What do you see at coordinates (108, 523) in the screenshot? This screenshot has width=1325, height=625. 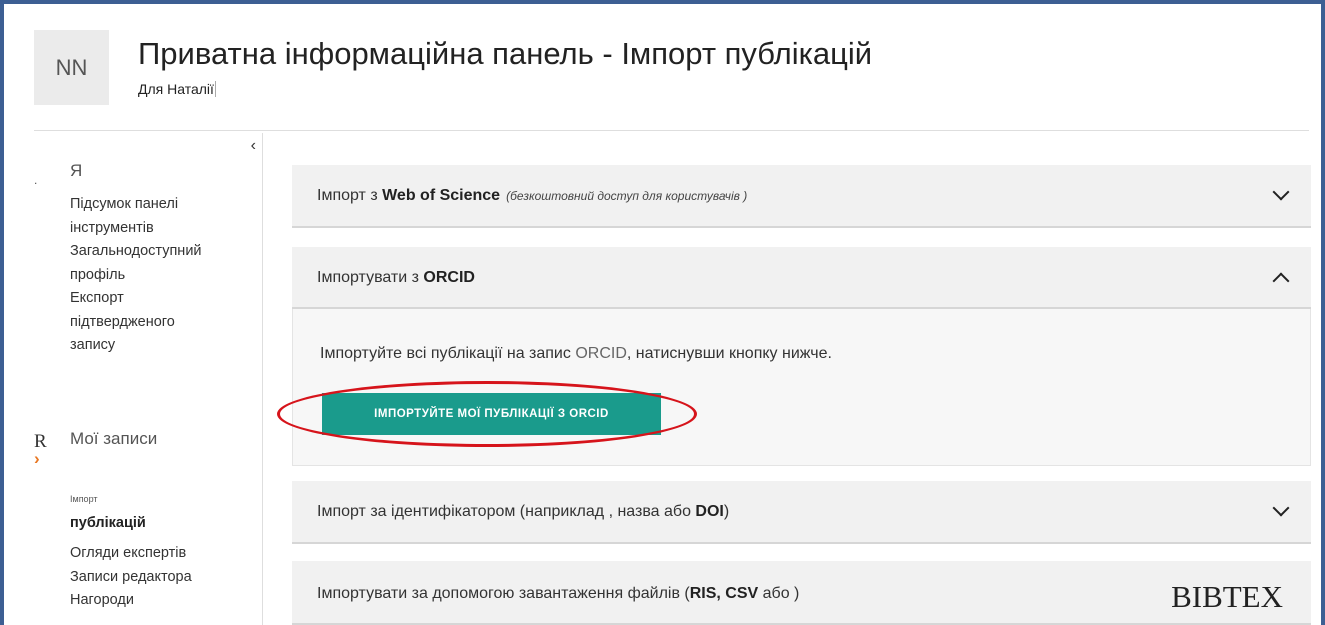 I see `sidebar-item-import-publications: публікацій` at bounding box center [108, 523].